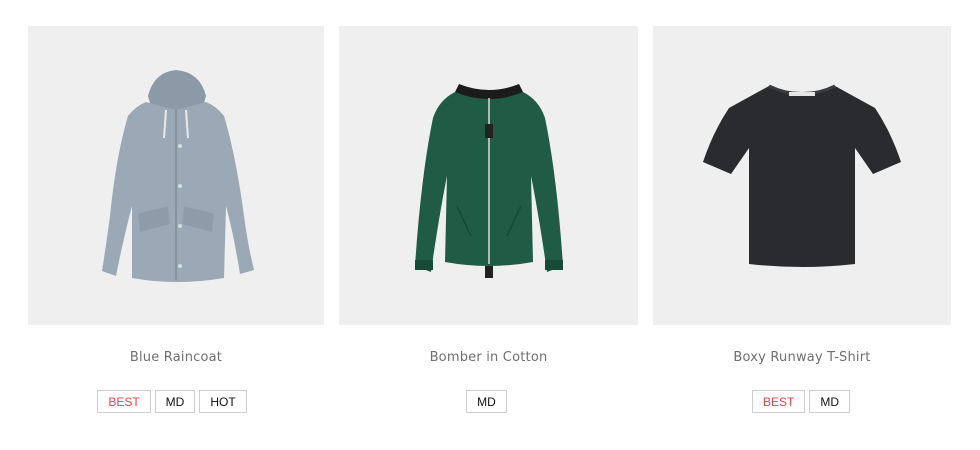 The image size is (980, 450). Describe the element at coordinates (223, 401) in the screenshot. I see `badge-hot: HOT` at that location.